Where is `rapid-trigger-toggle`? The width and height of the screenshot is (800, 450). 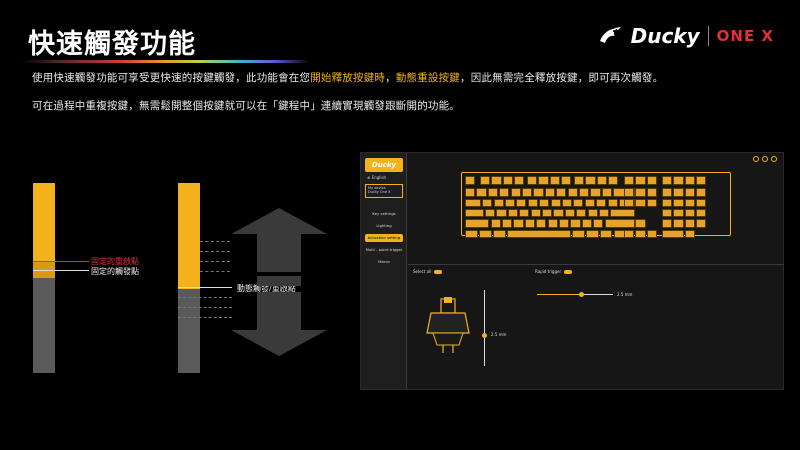
rapid-trigger-toggle is located at coordinates (568, 271).